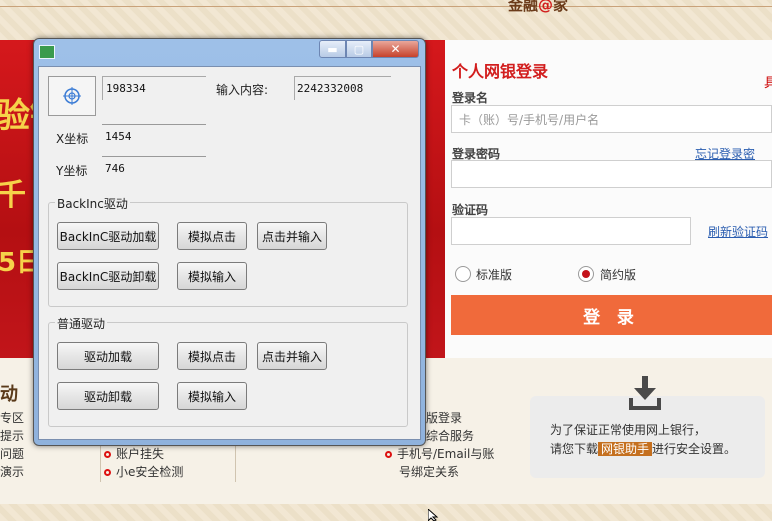  Describe the element at coordinates (143, 471) in the screenshot. I see `service-link-security-check: 小e安全检测` at that location.